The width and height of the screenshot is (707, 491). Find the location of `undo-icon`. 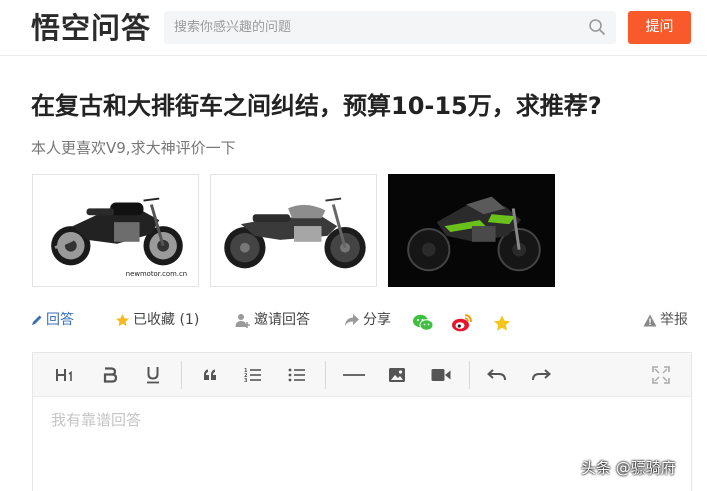

undo-icon is located at coordinates (497, 375).